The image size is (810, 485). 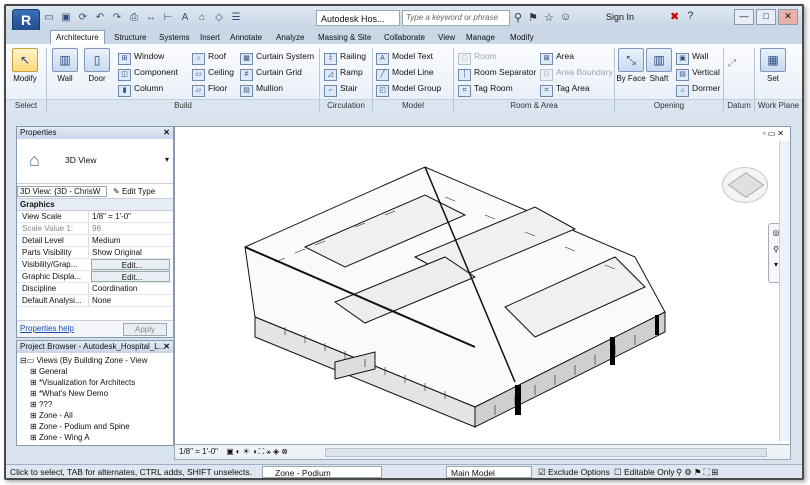 What do you see at coordinates (574, 471) in the screenshot?
I see `exclude-options-checkbox: ☑ Exclude Options` at bounding box center [574, 471].